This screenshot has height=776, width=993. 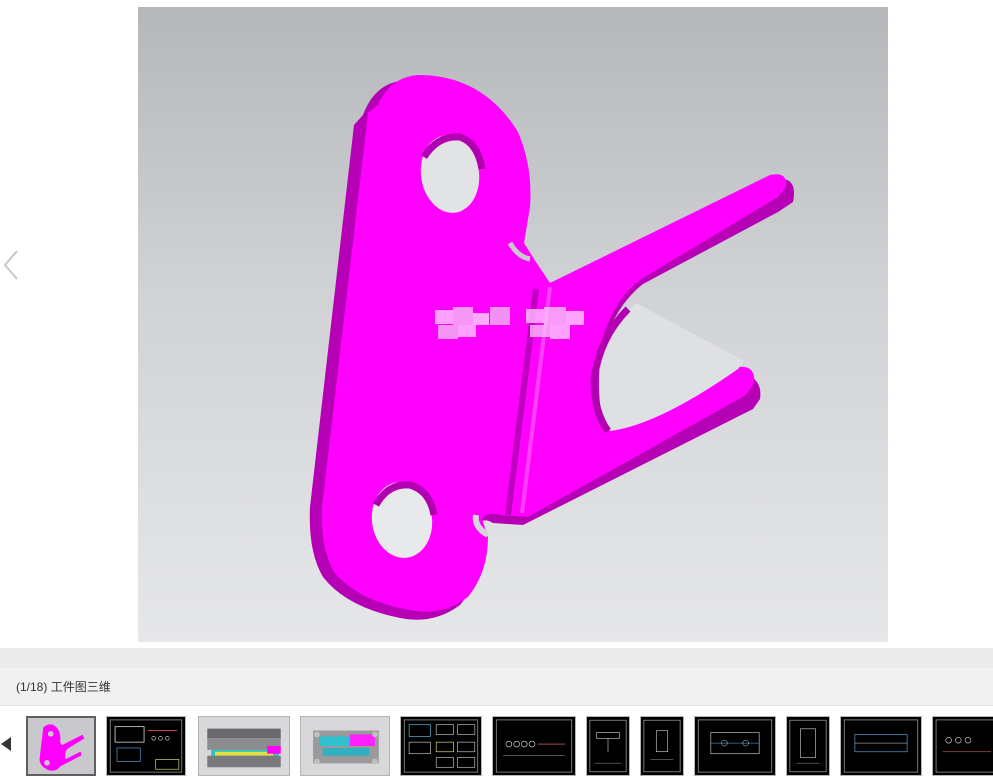 I want to click on image-counter: (1/18), so click(x=33, y=687).